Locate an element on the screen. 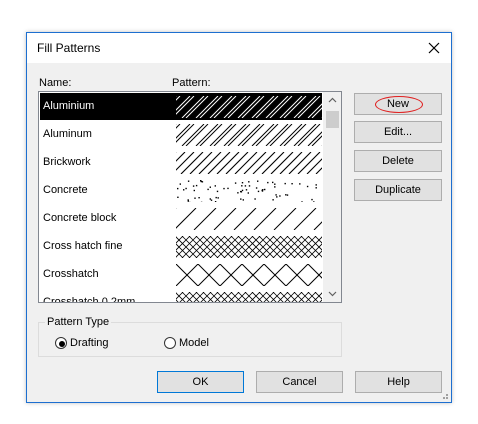 The image size is (478, 424). list-item: Aluminium is located at coordinates (181, 106).